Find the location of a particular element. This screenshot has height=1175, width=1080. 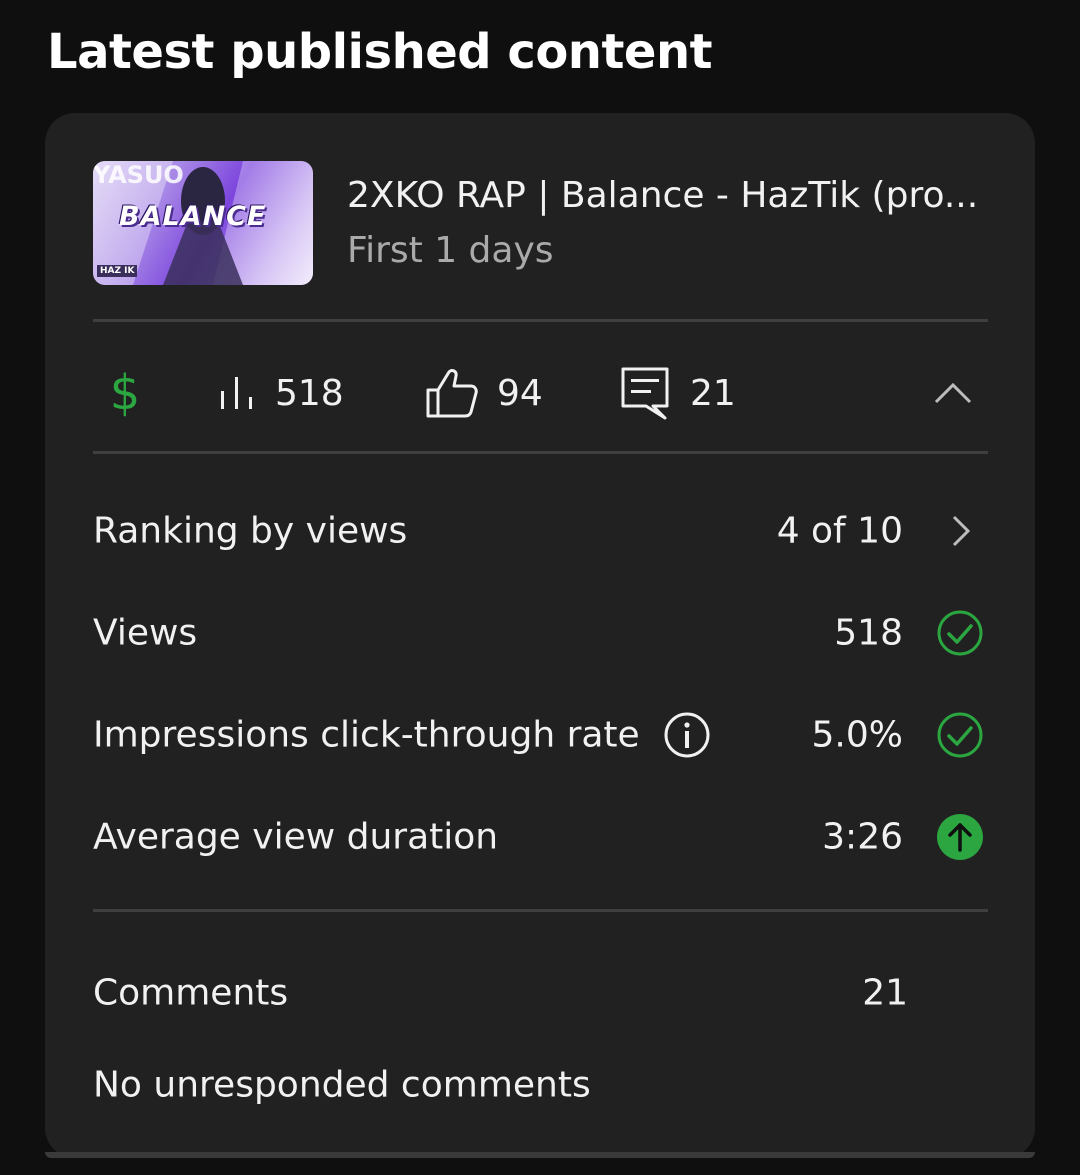

views-row: Views 518 is located at coordinates (540, 633).